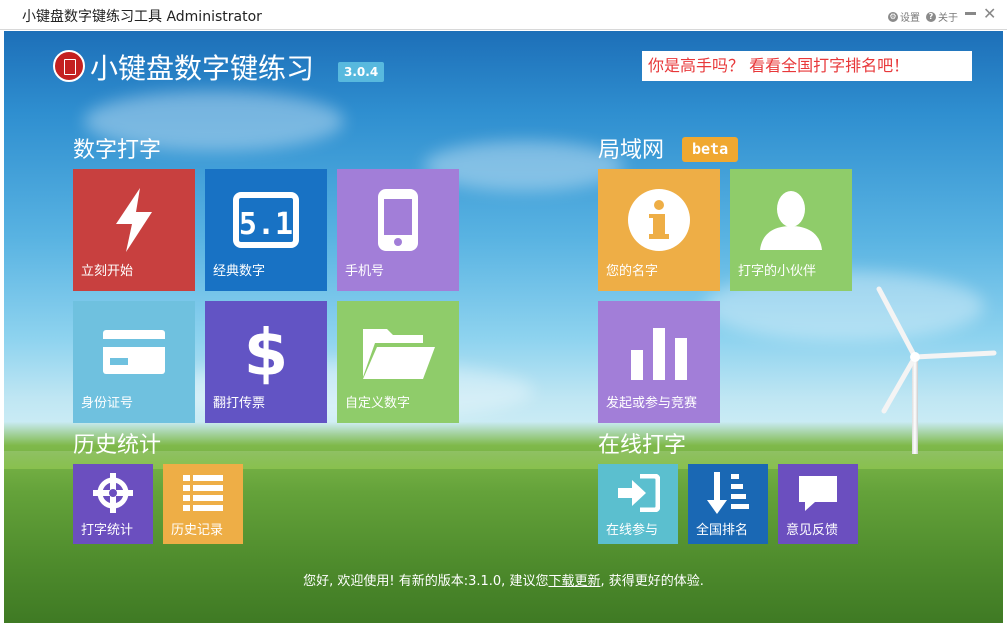 The height and width of the screenshot is (627, 1007). What do you see at coordinates (239, 403) in the screenshot?
I see `tile-label: 翻打传票` at bounding box center [239, 403].